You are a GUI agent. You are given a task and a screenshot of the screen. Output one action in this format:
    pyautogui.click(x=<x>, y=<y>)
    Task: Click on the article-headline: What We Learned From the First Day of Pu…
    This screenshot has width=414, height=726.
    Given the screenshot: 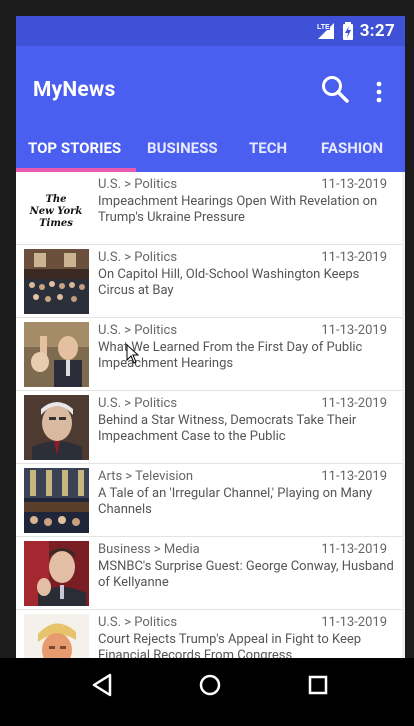 What is the action you would take?
    pyautogui.click(x=230, y=355)
    